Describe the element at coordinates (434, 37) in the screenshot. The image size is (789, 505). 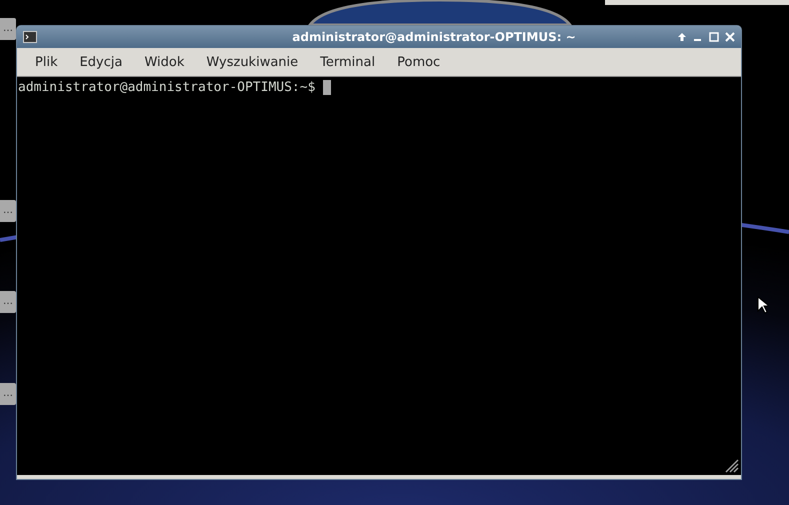
I see `window-title: administrator@administrator-OPTIMUS: ~` at that location.